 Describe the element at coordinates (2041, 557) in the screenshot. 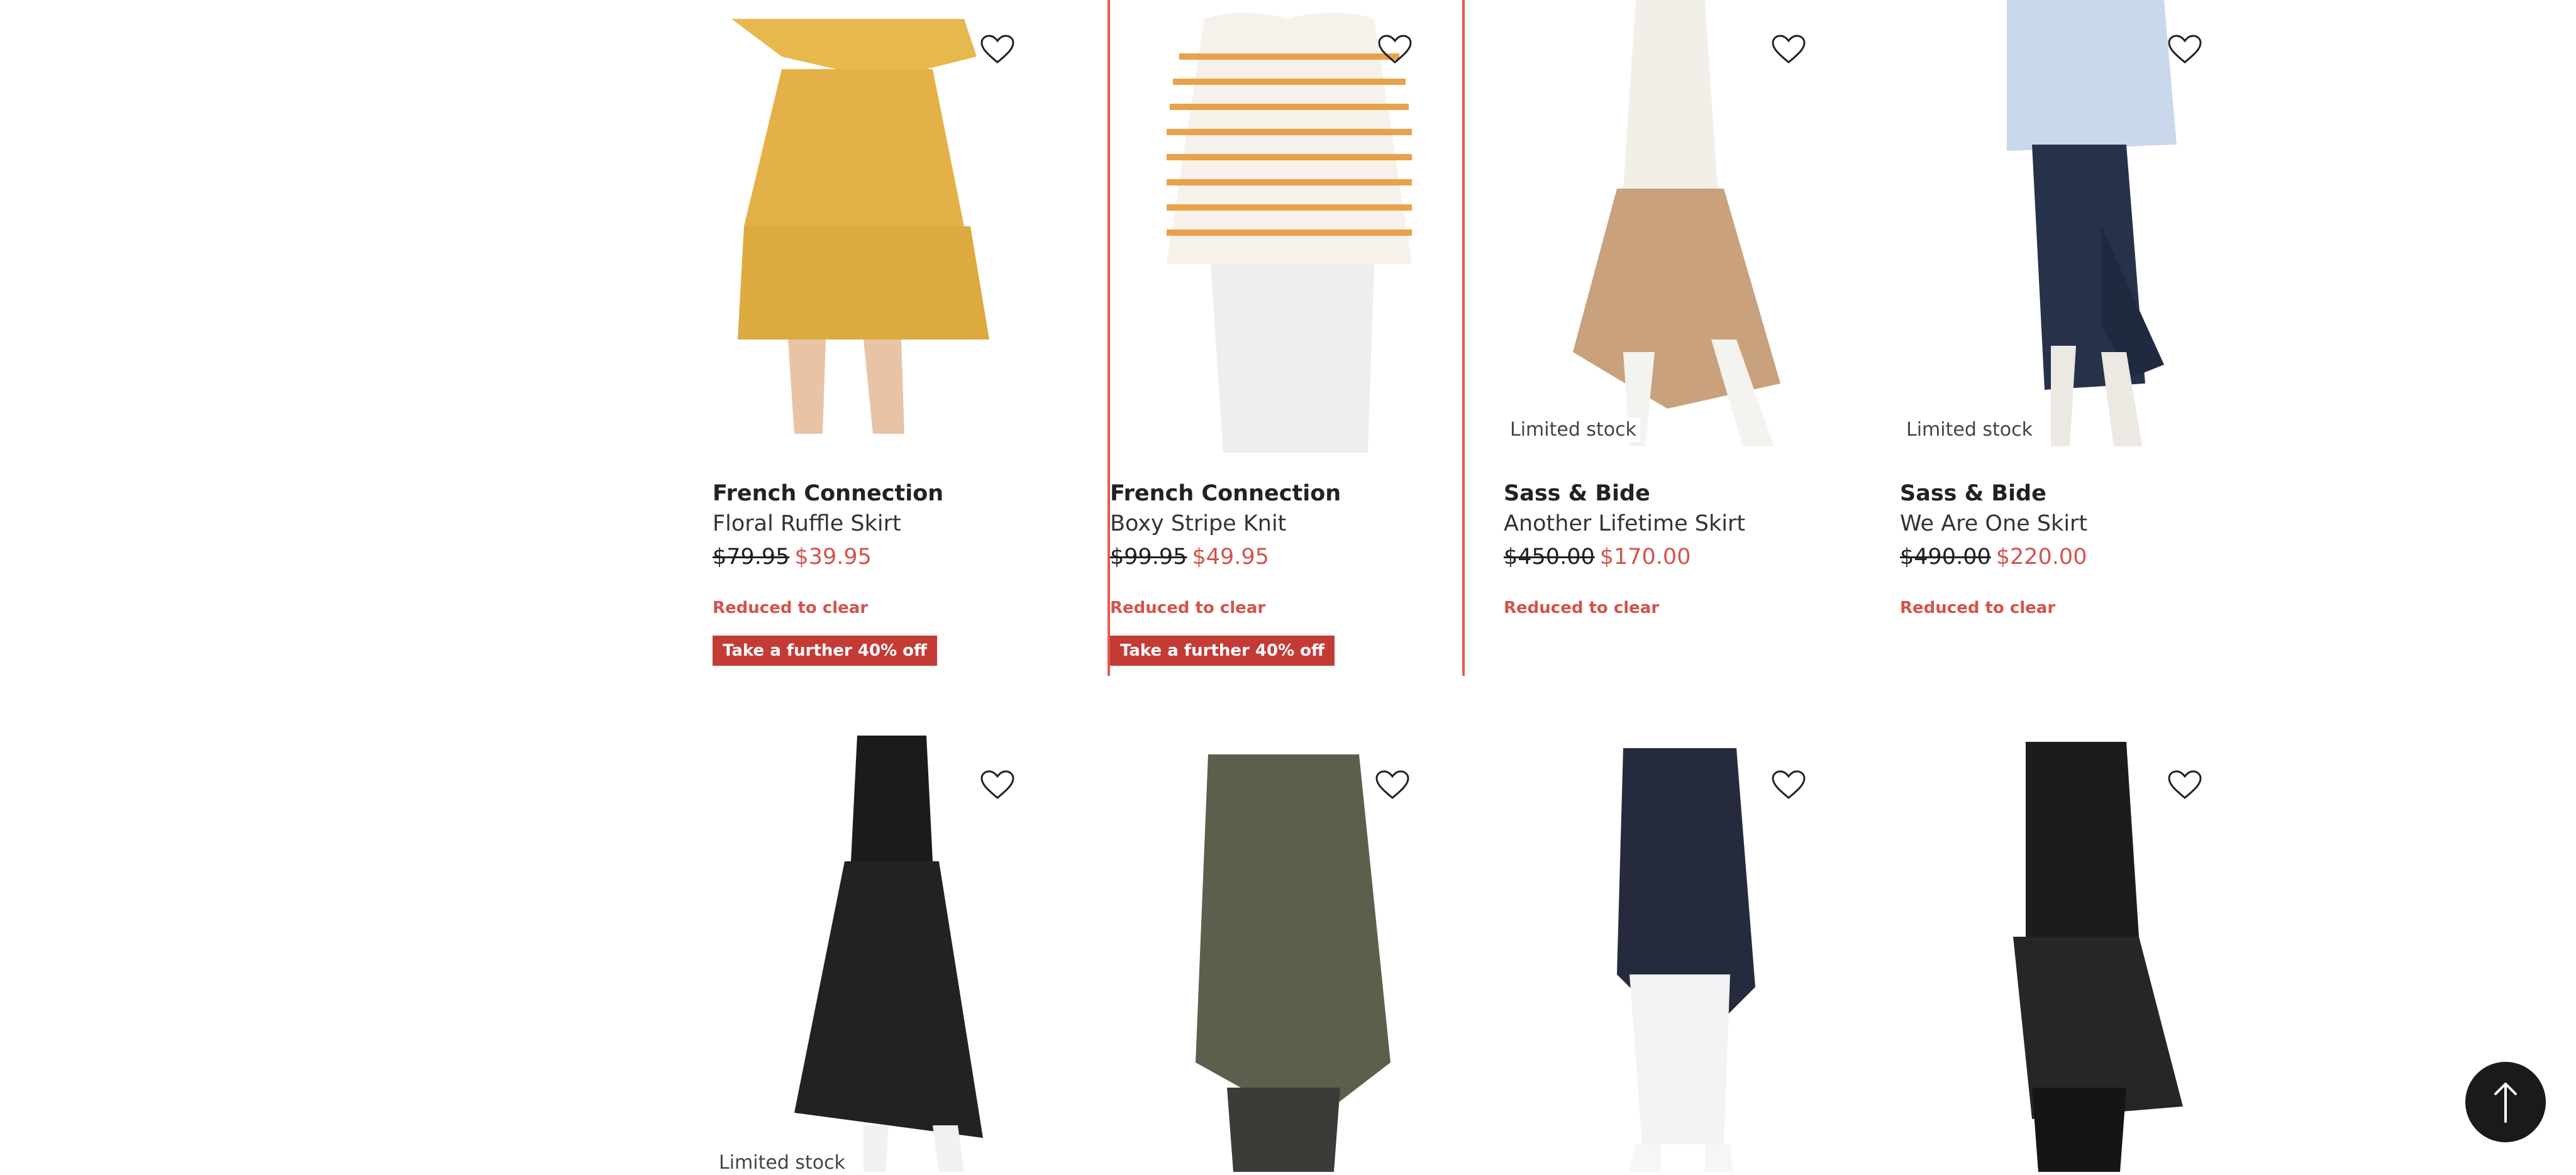

I see `sale-price: $220.00` at that location.